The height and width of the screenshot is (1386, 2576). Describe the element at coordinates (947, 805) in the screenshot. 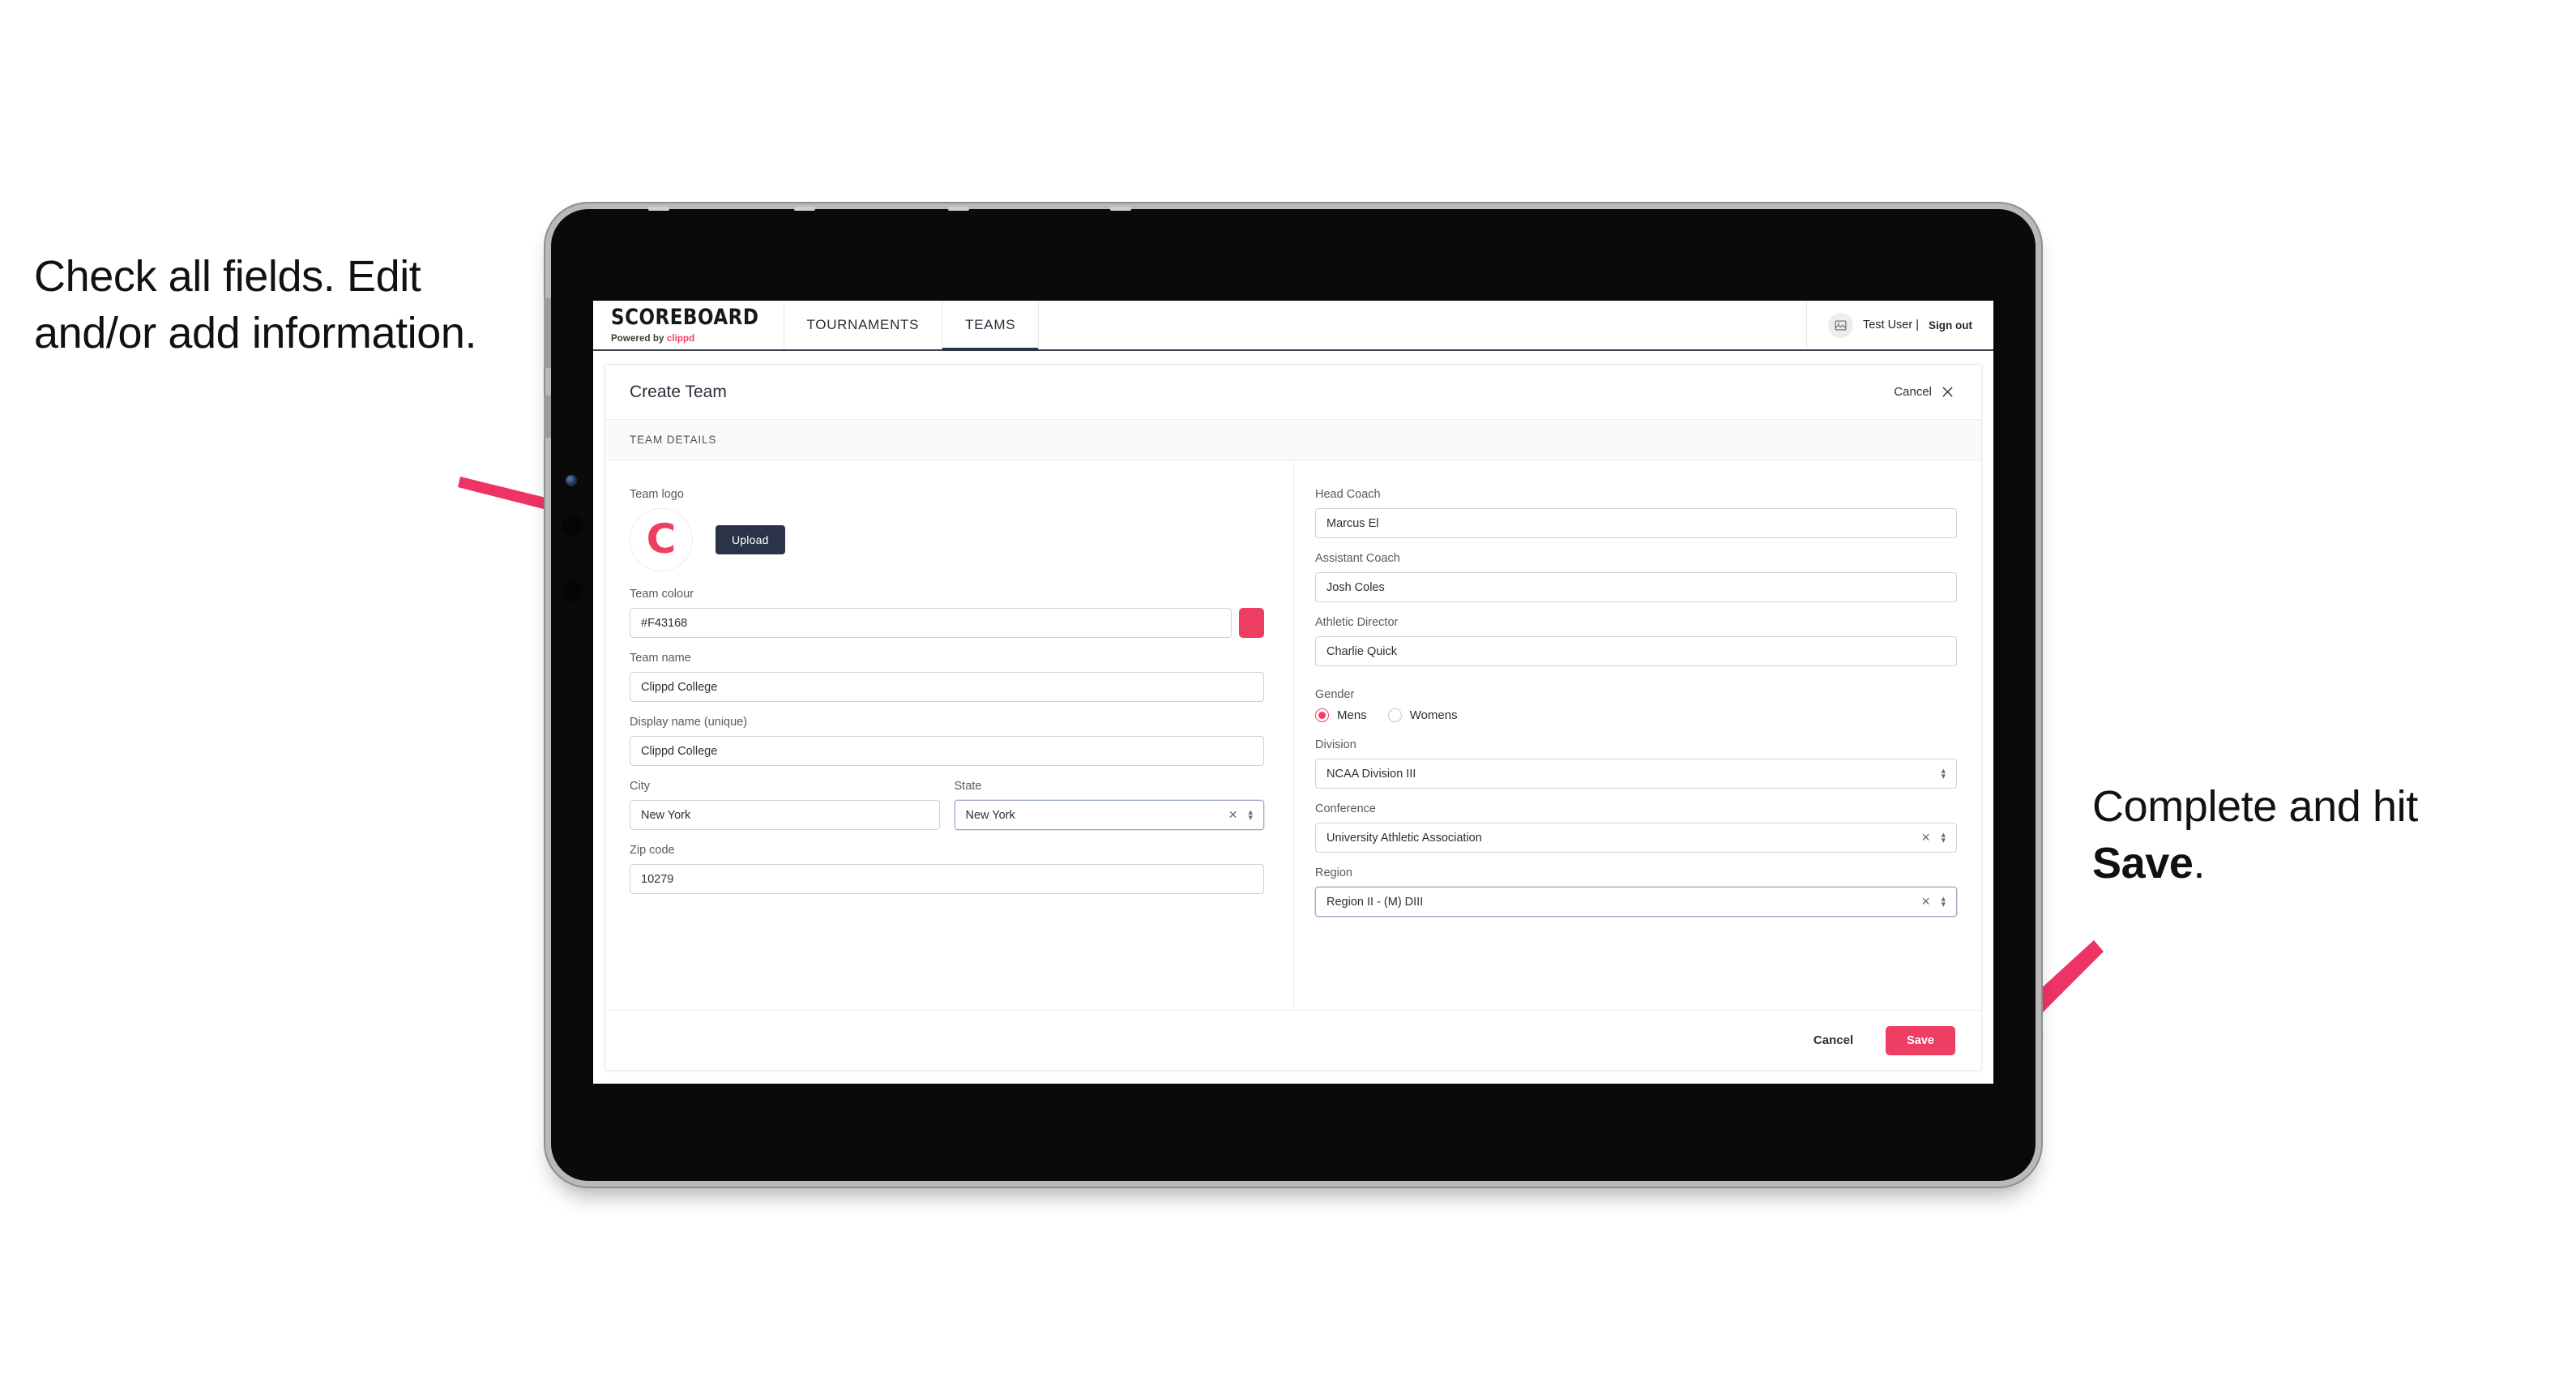

I see `field-city-state-row: City New York State New York ✕ ▴ ▾` at that location.